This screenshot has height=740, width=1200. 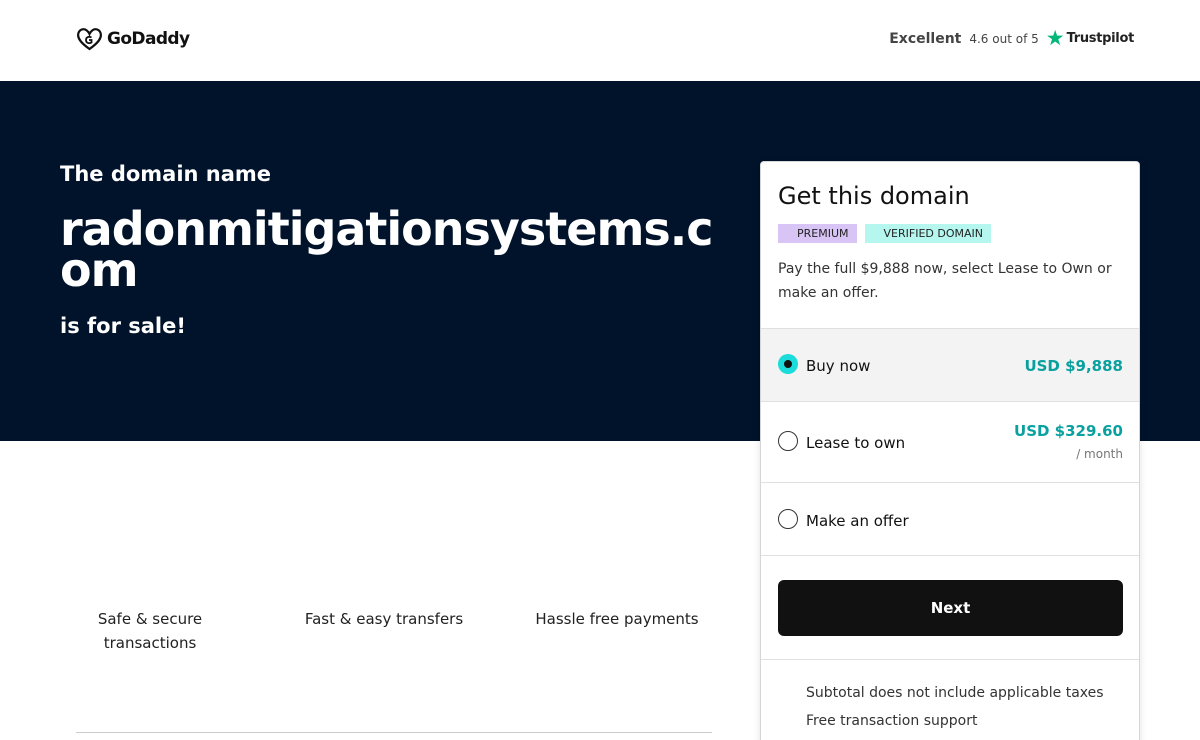 I want to click on option-make-offer: Make an offer, so click(x=950, y=518).